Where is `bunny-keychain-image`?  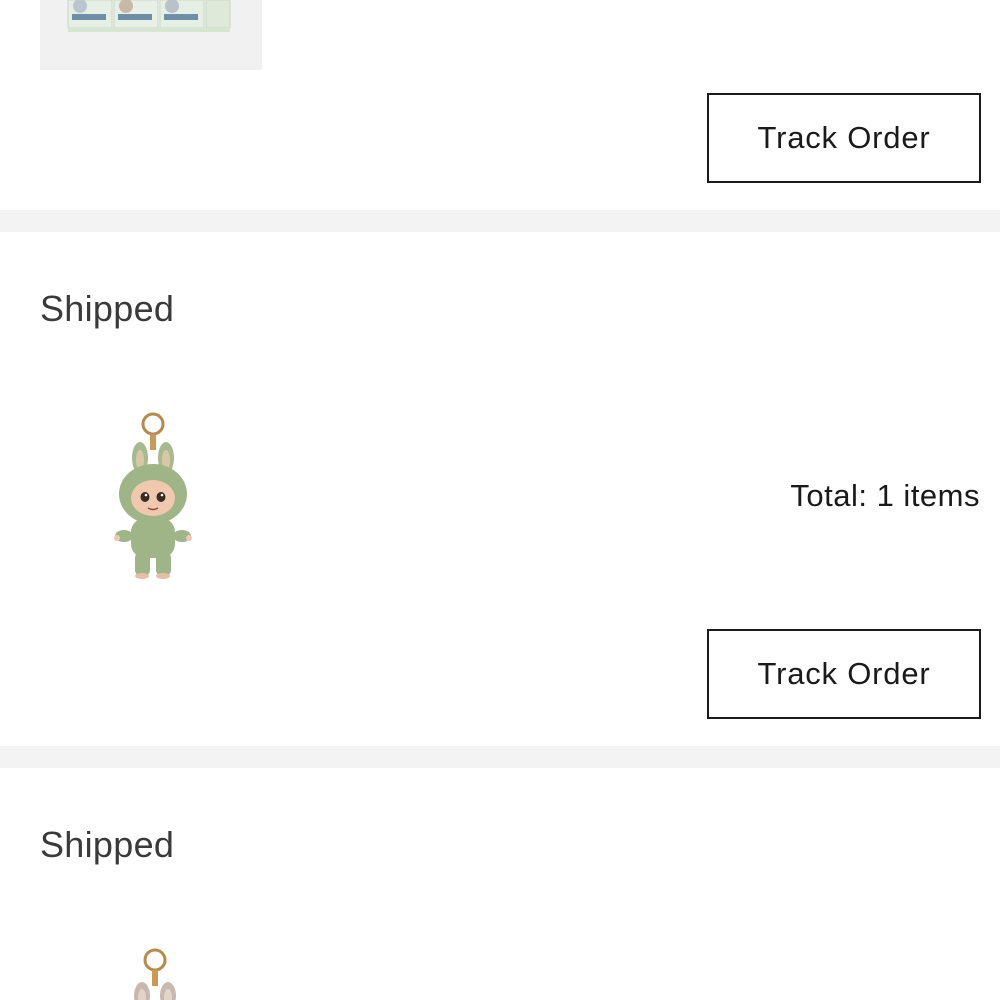 bunny-keychain-image is located at coordinates (155, 974).